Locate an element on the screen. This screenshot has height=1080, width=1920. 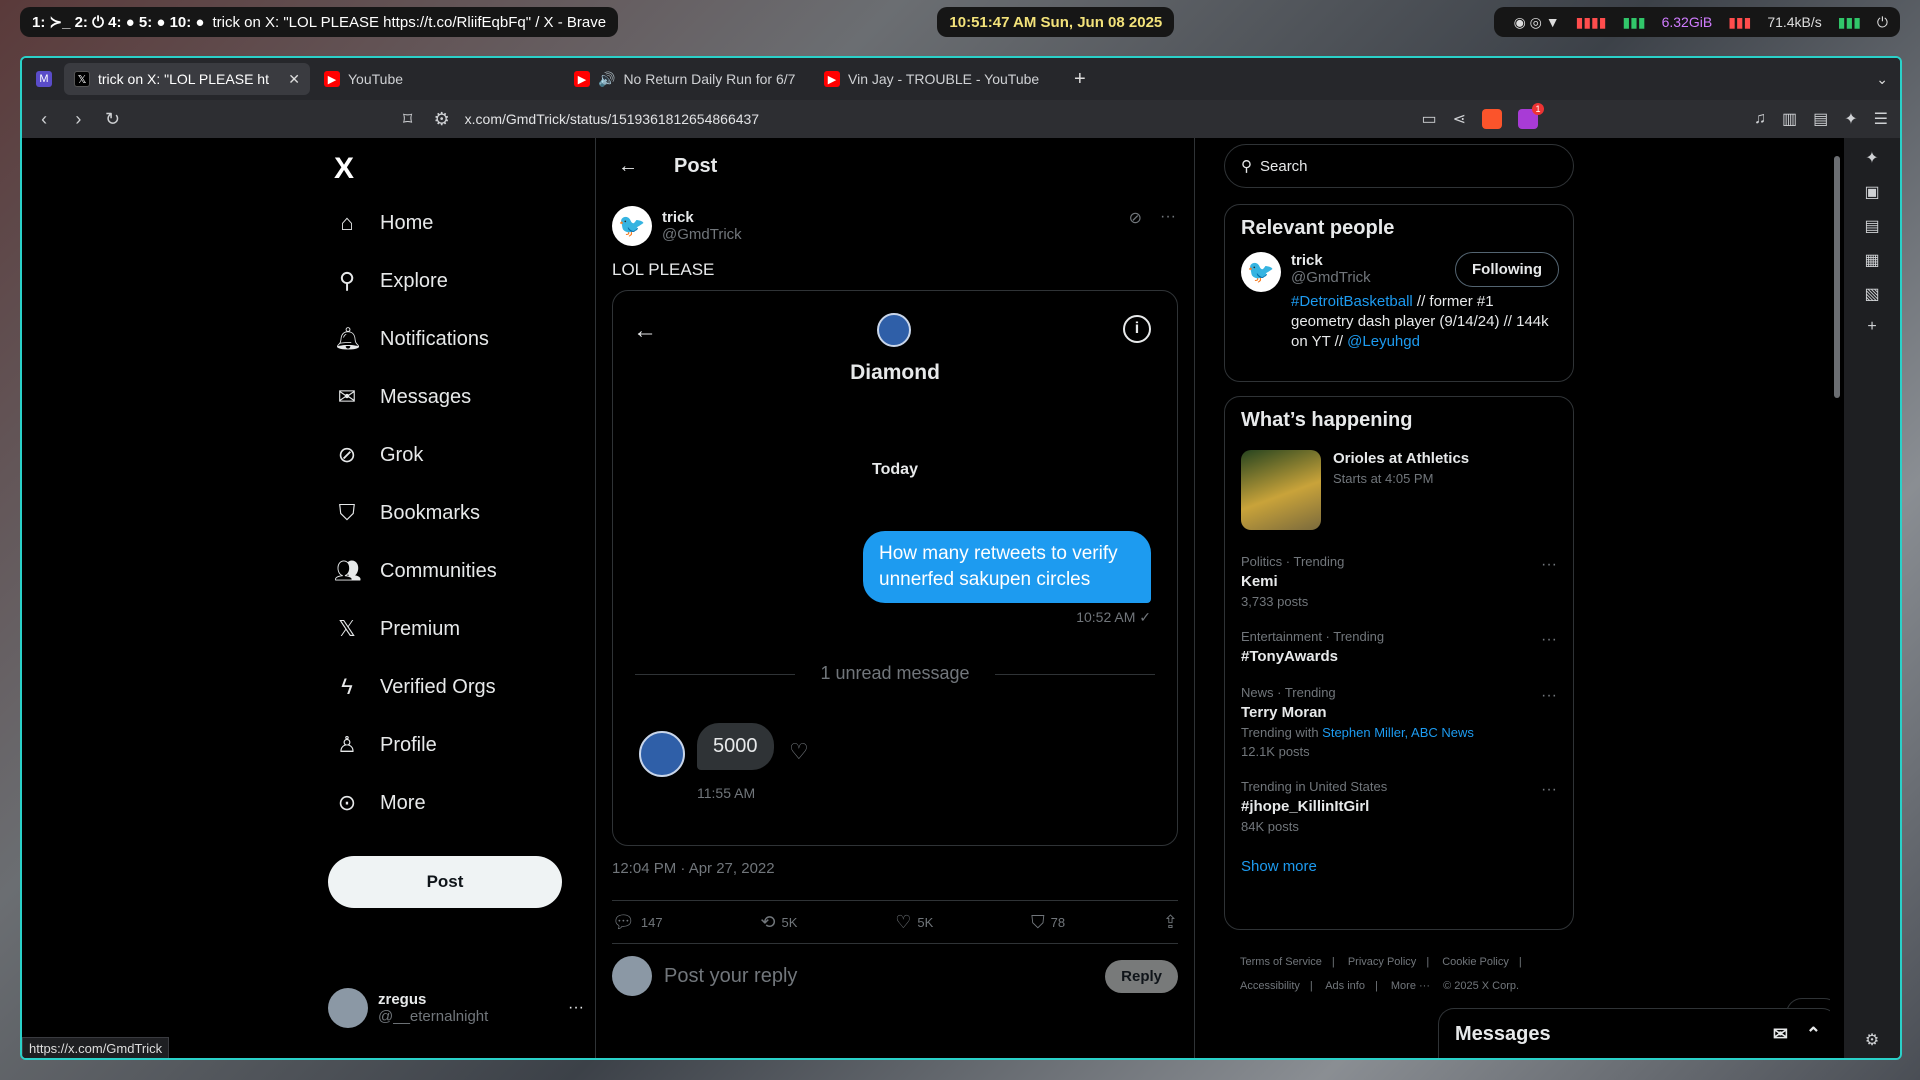
hashtag-link: #DetroitBasketball is located at coordinates (1352, 301).